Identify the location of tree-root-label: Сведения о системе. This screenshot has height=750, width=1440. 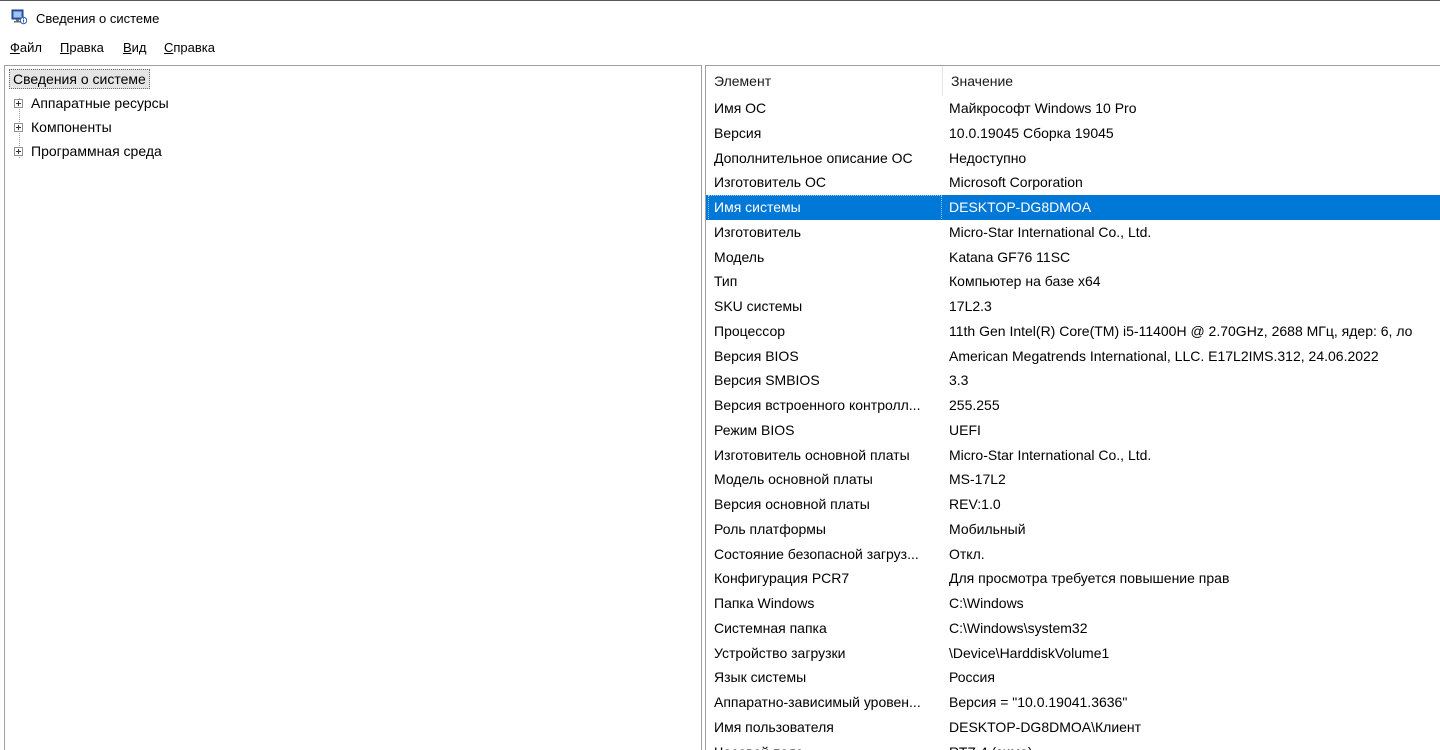
(79, 79).